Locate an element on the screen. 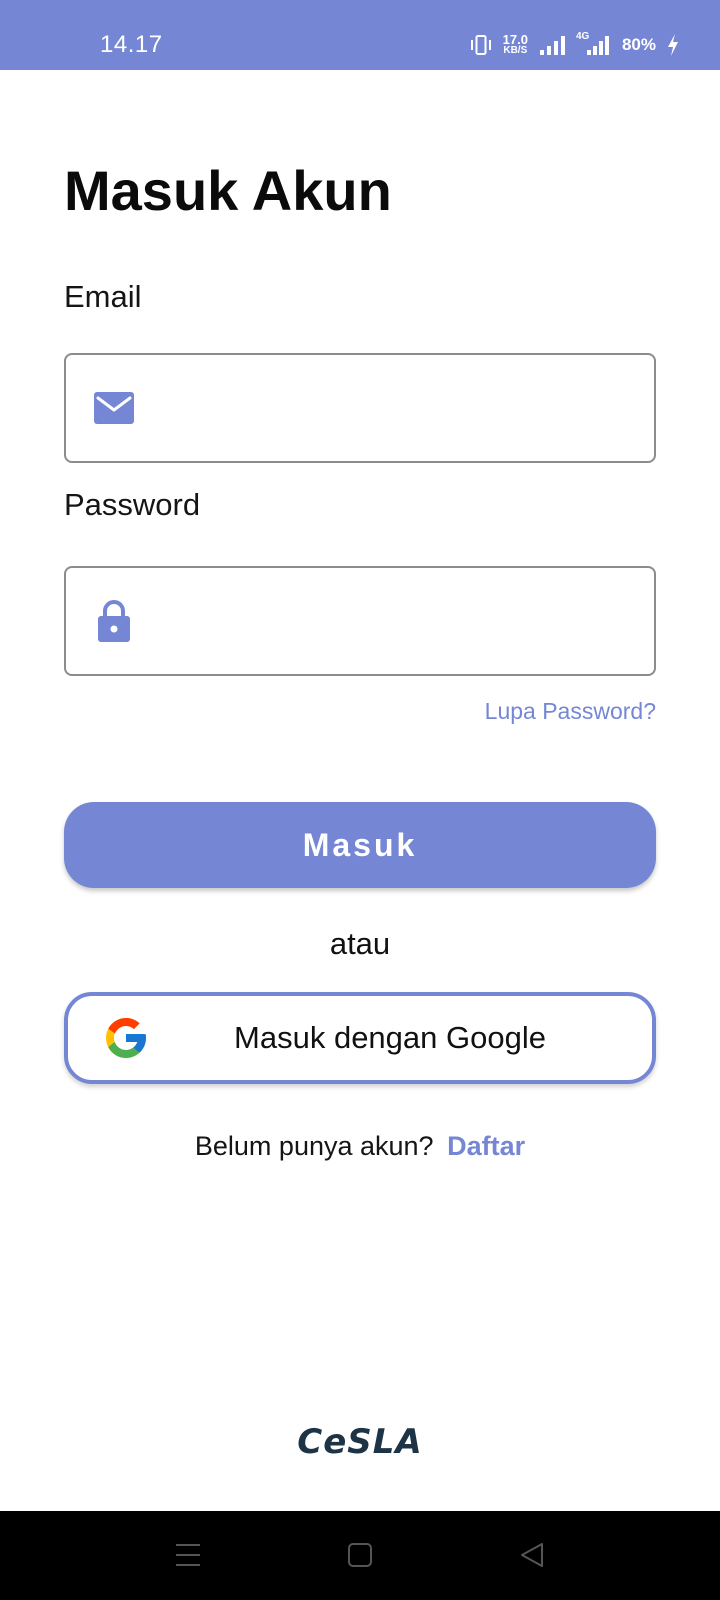 This screenshot has height=1600, width=720. password-input is located at coordinates (396, 621).